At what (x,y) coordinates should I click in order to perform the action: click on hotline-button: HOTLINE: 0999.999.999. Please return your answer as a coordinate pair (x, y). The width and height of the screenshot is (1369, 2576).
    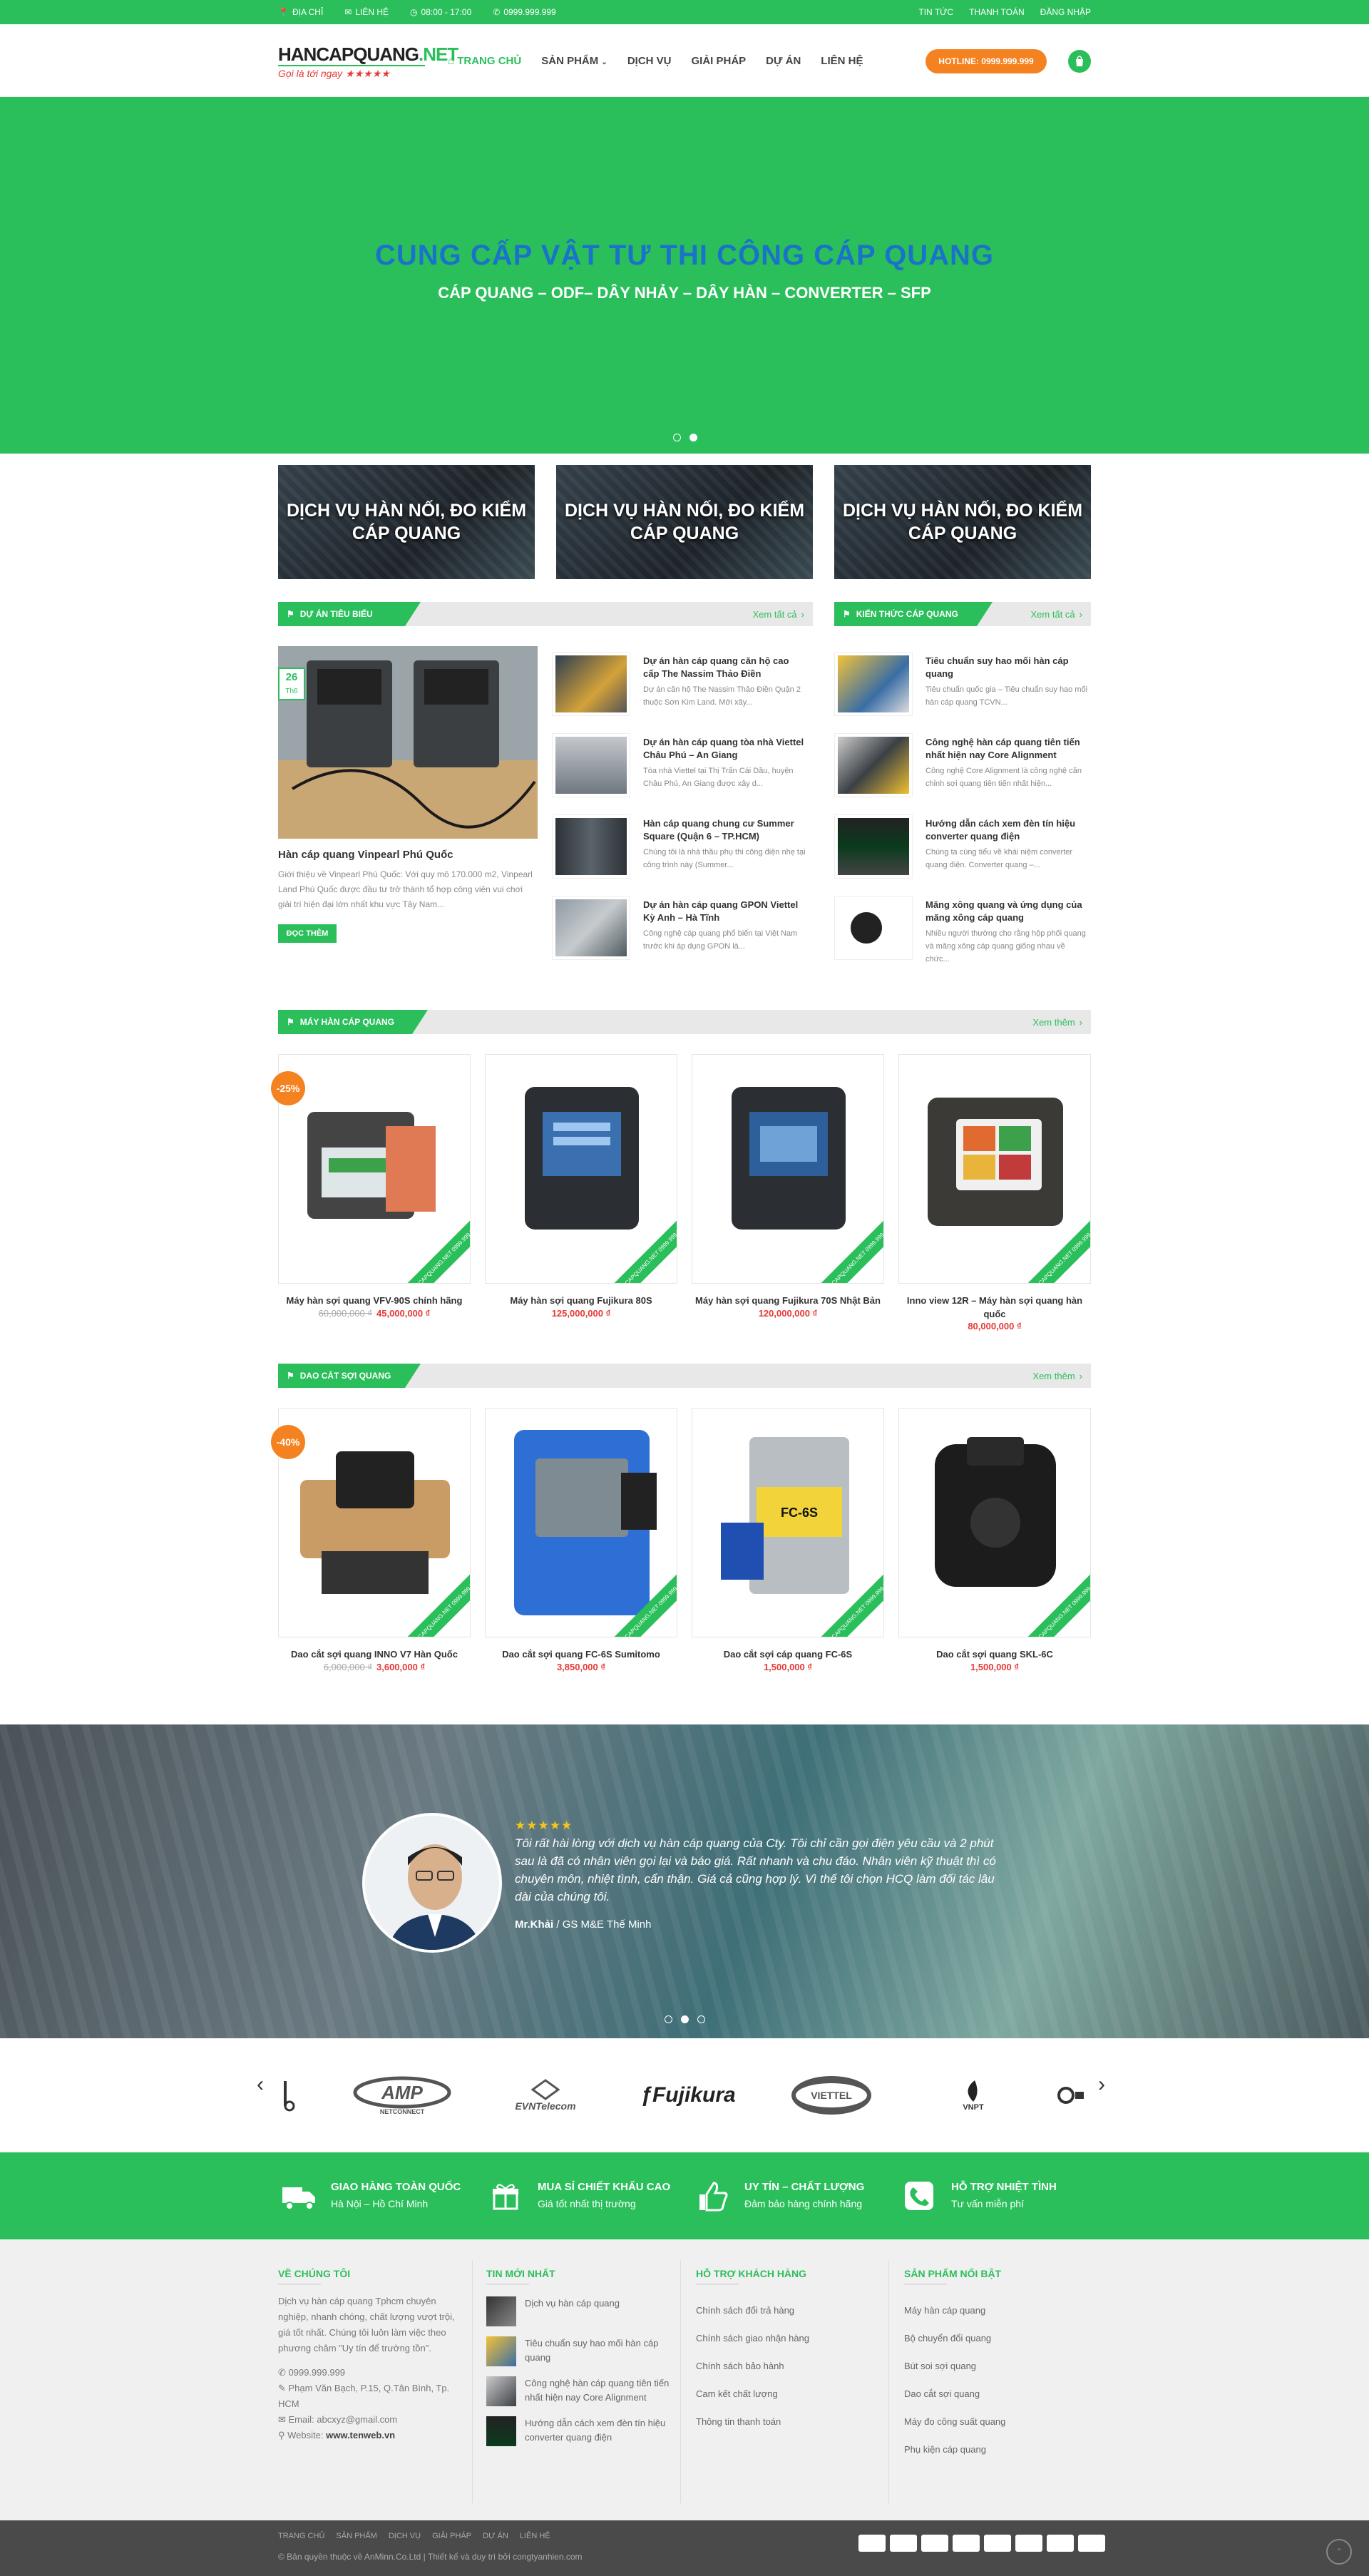
    Looking at the image, I should click on (986, 61).